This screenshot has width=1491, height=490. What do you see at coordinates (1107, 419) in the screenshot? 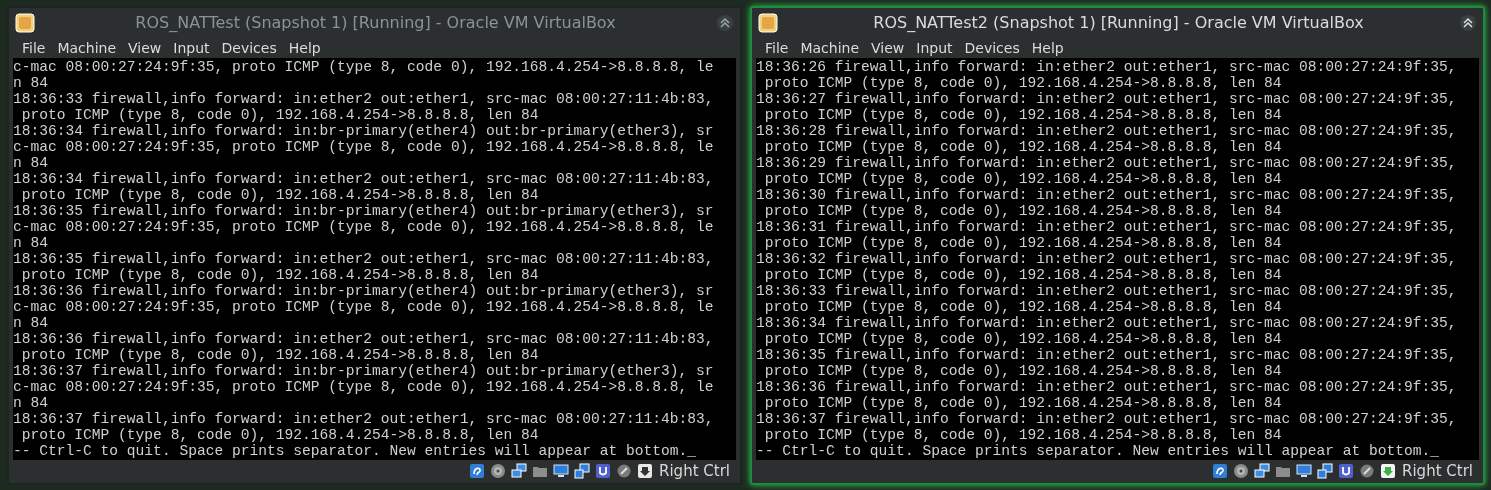
I see `terminal-line: 18:36:37 firewall,info forward: in:ether2 out:ether1, src-mac 08:00:27:24:9f:35,` at bounding box center [1107, 419].